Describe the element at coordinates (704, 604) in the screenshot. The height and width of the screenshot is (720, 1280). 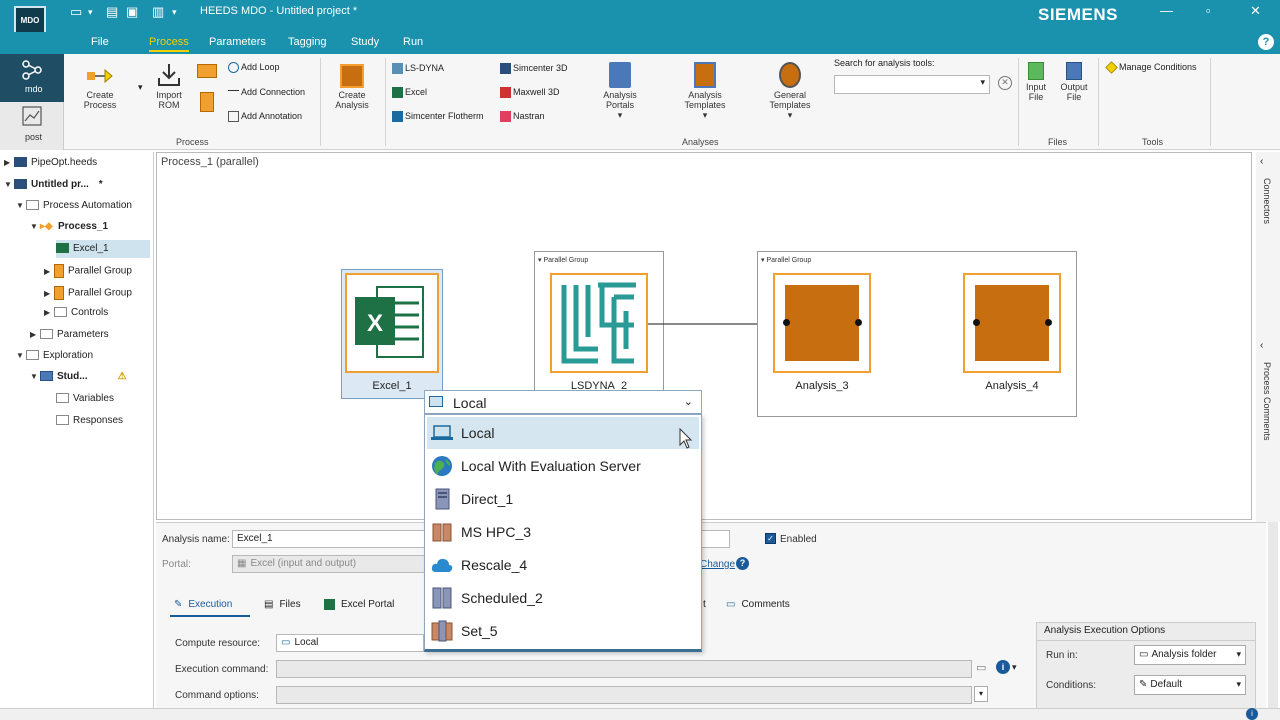
I see `tab-hidden-partial: t` at that location.